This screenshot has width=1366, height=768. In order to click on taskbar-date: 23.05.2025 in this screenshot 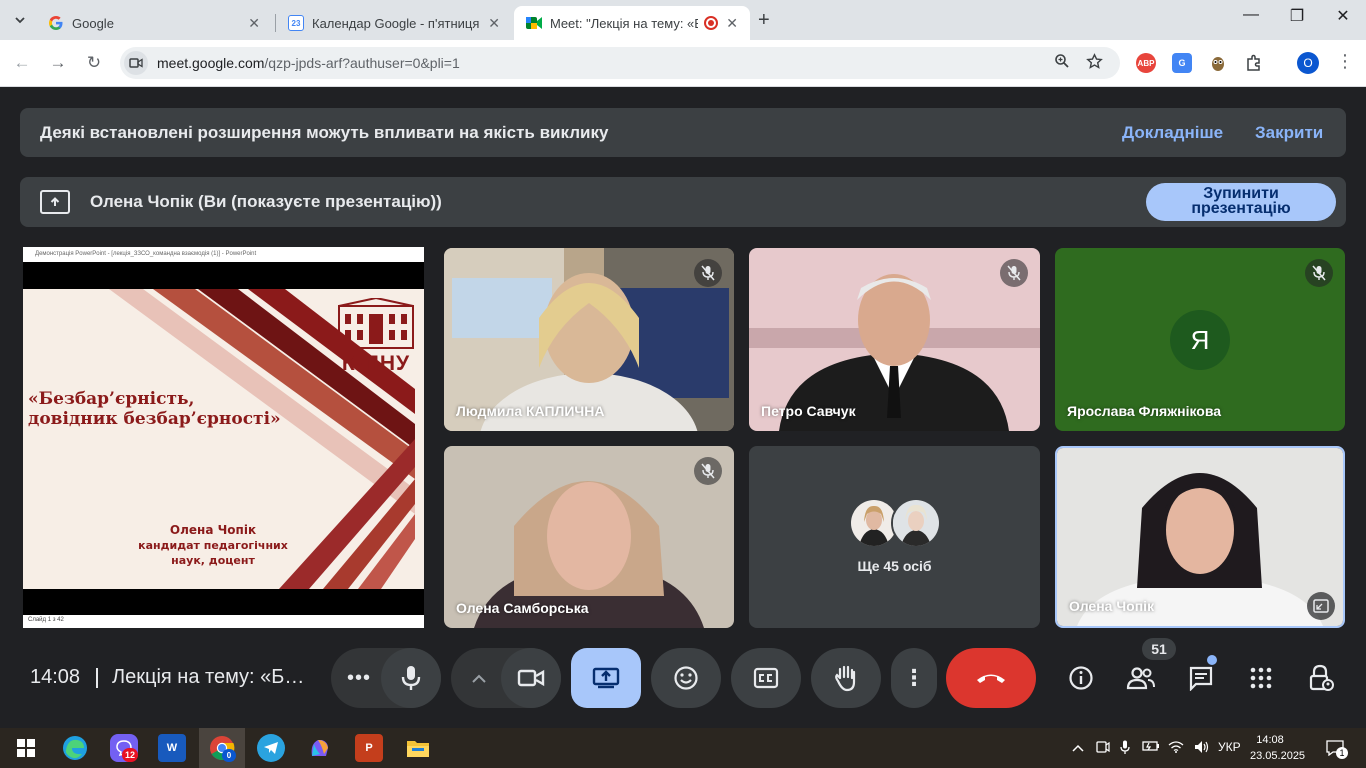, I will do `click(1278, 756)`.